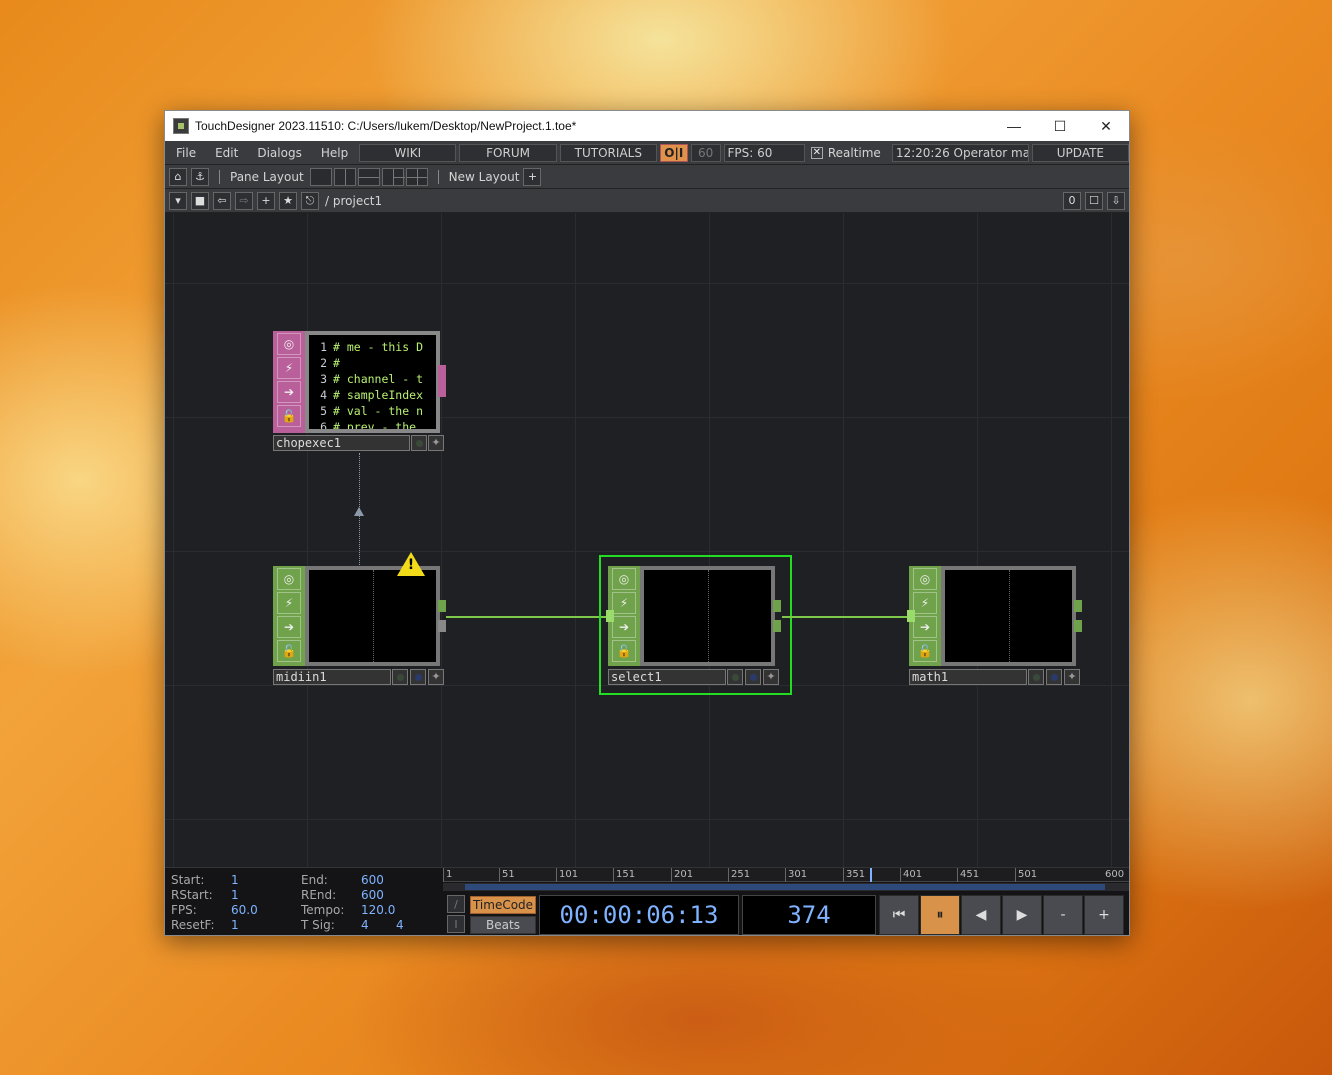  Describe the element at coordinates (408, 152) in the screenshot. I see `wiki-button: WIKI` at that location.